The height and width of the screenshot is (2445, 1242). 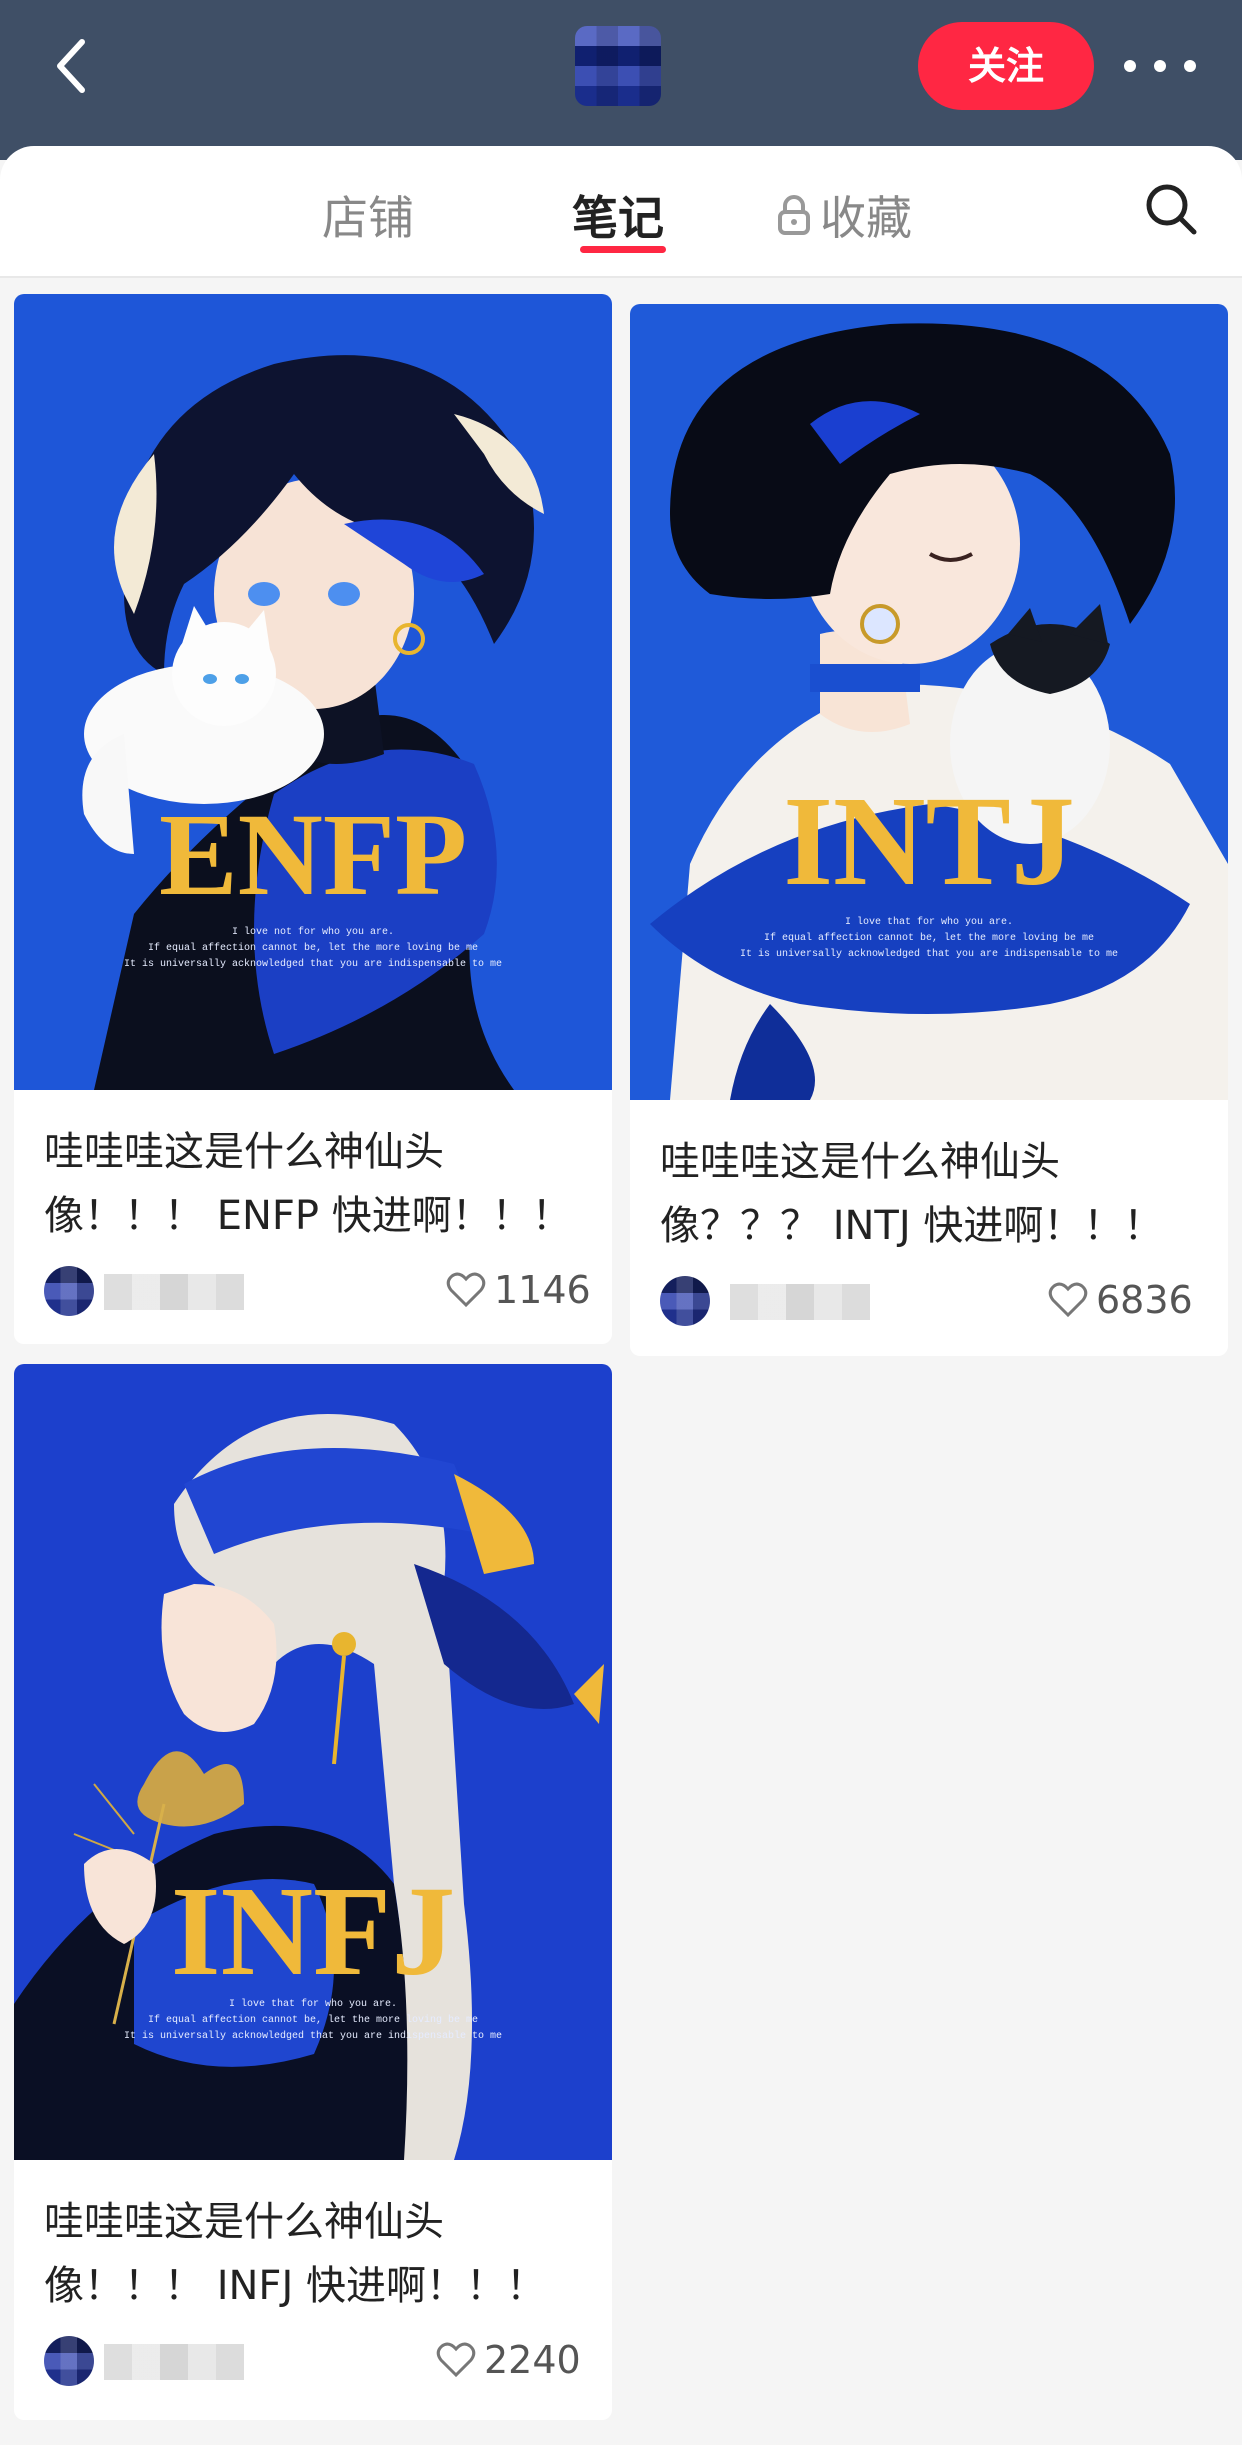 What do you see at coordinates (313, 854) in the screenshot?
I see `cover-word: ENFP` at bounding box center [313, 854].